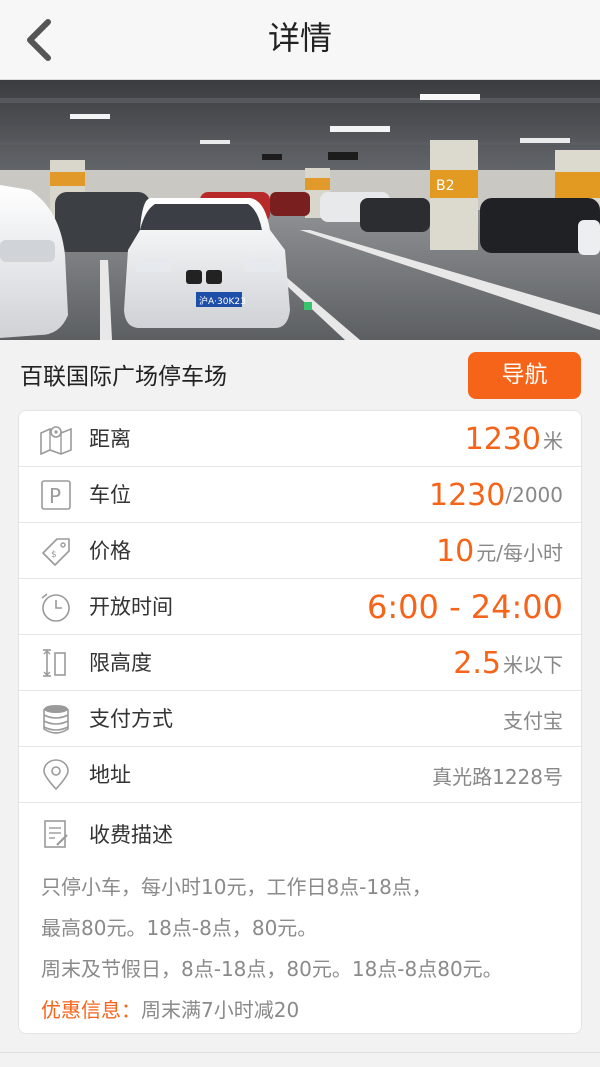 The height and width of the screenshot is (1067, 600). Describe the element at coordinates (300, 663) in the screenshot. I see `height-limit-row: 限高度 2.5 米以下` at that location.